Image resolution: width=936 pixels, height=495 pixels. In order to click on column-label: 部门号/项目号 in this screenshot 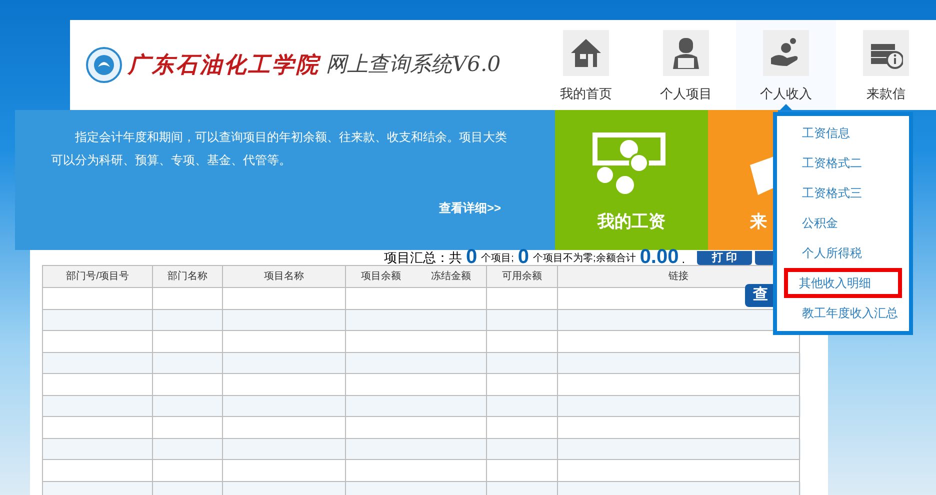, I will do `click(97, 277)`.